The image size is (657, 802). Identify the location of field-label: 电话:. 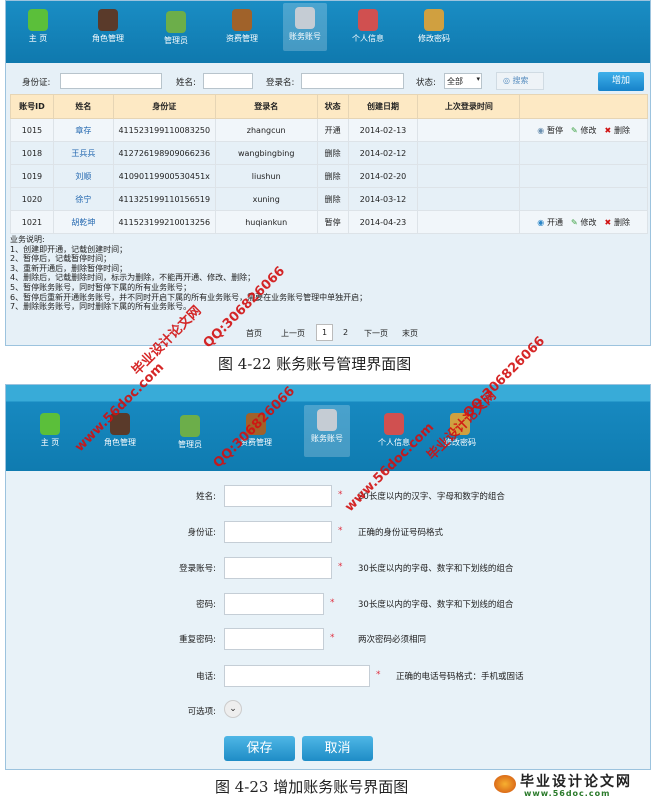
(206, 677).